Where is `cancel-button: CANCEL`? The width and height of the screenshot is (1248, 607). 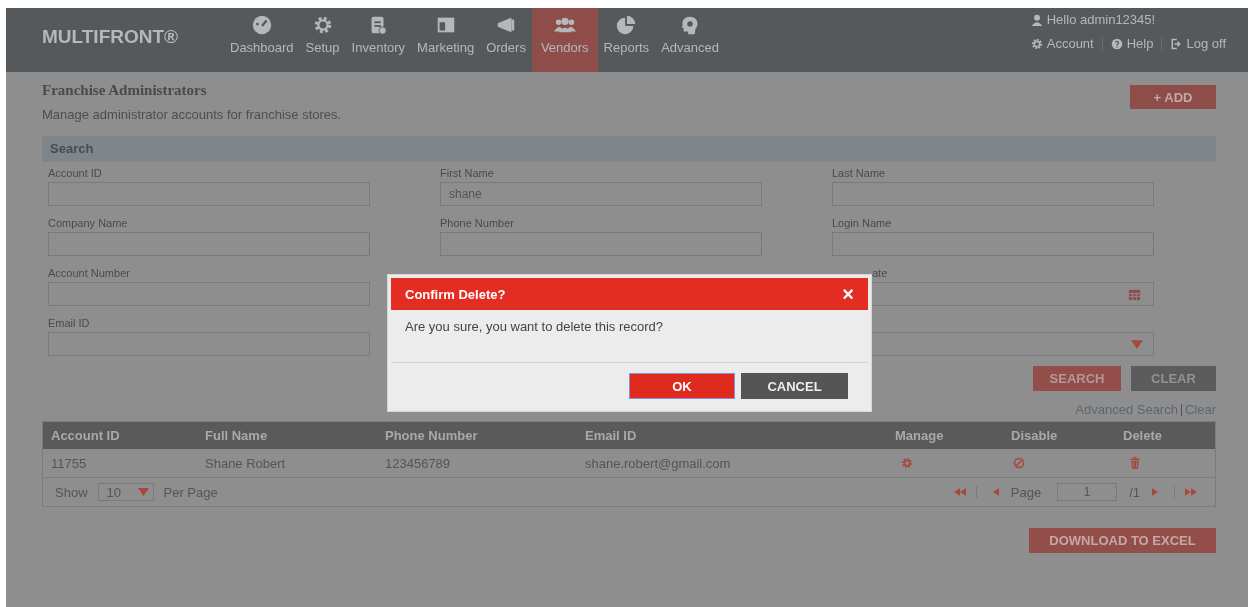
cancel-button: CANCEL is located at coordinates (794, 386).